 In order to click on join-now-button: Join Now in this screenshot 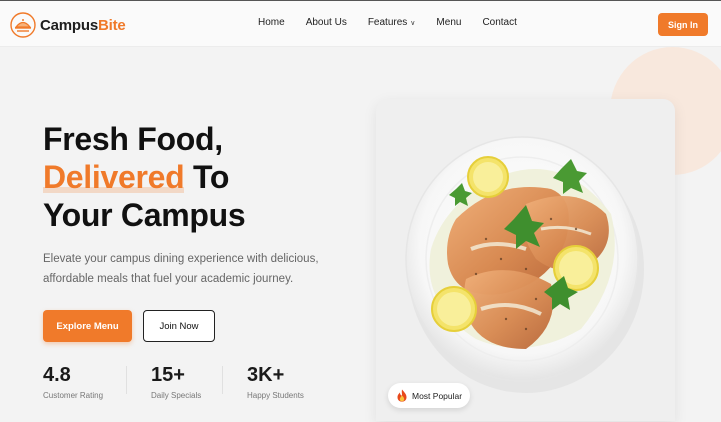, I will do `click(179, 326)`.